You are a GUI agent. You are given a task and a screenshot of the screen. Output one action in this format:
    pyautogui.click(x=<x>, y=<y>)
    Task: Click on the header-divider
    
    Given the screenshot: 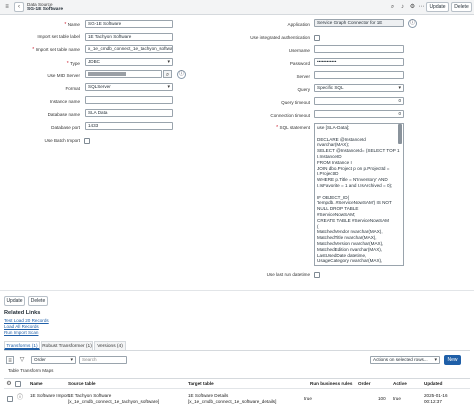 What is the action you would take?
    pyautogui.click(x=237, y=388)
    